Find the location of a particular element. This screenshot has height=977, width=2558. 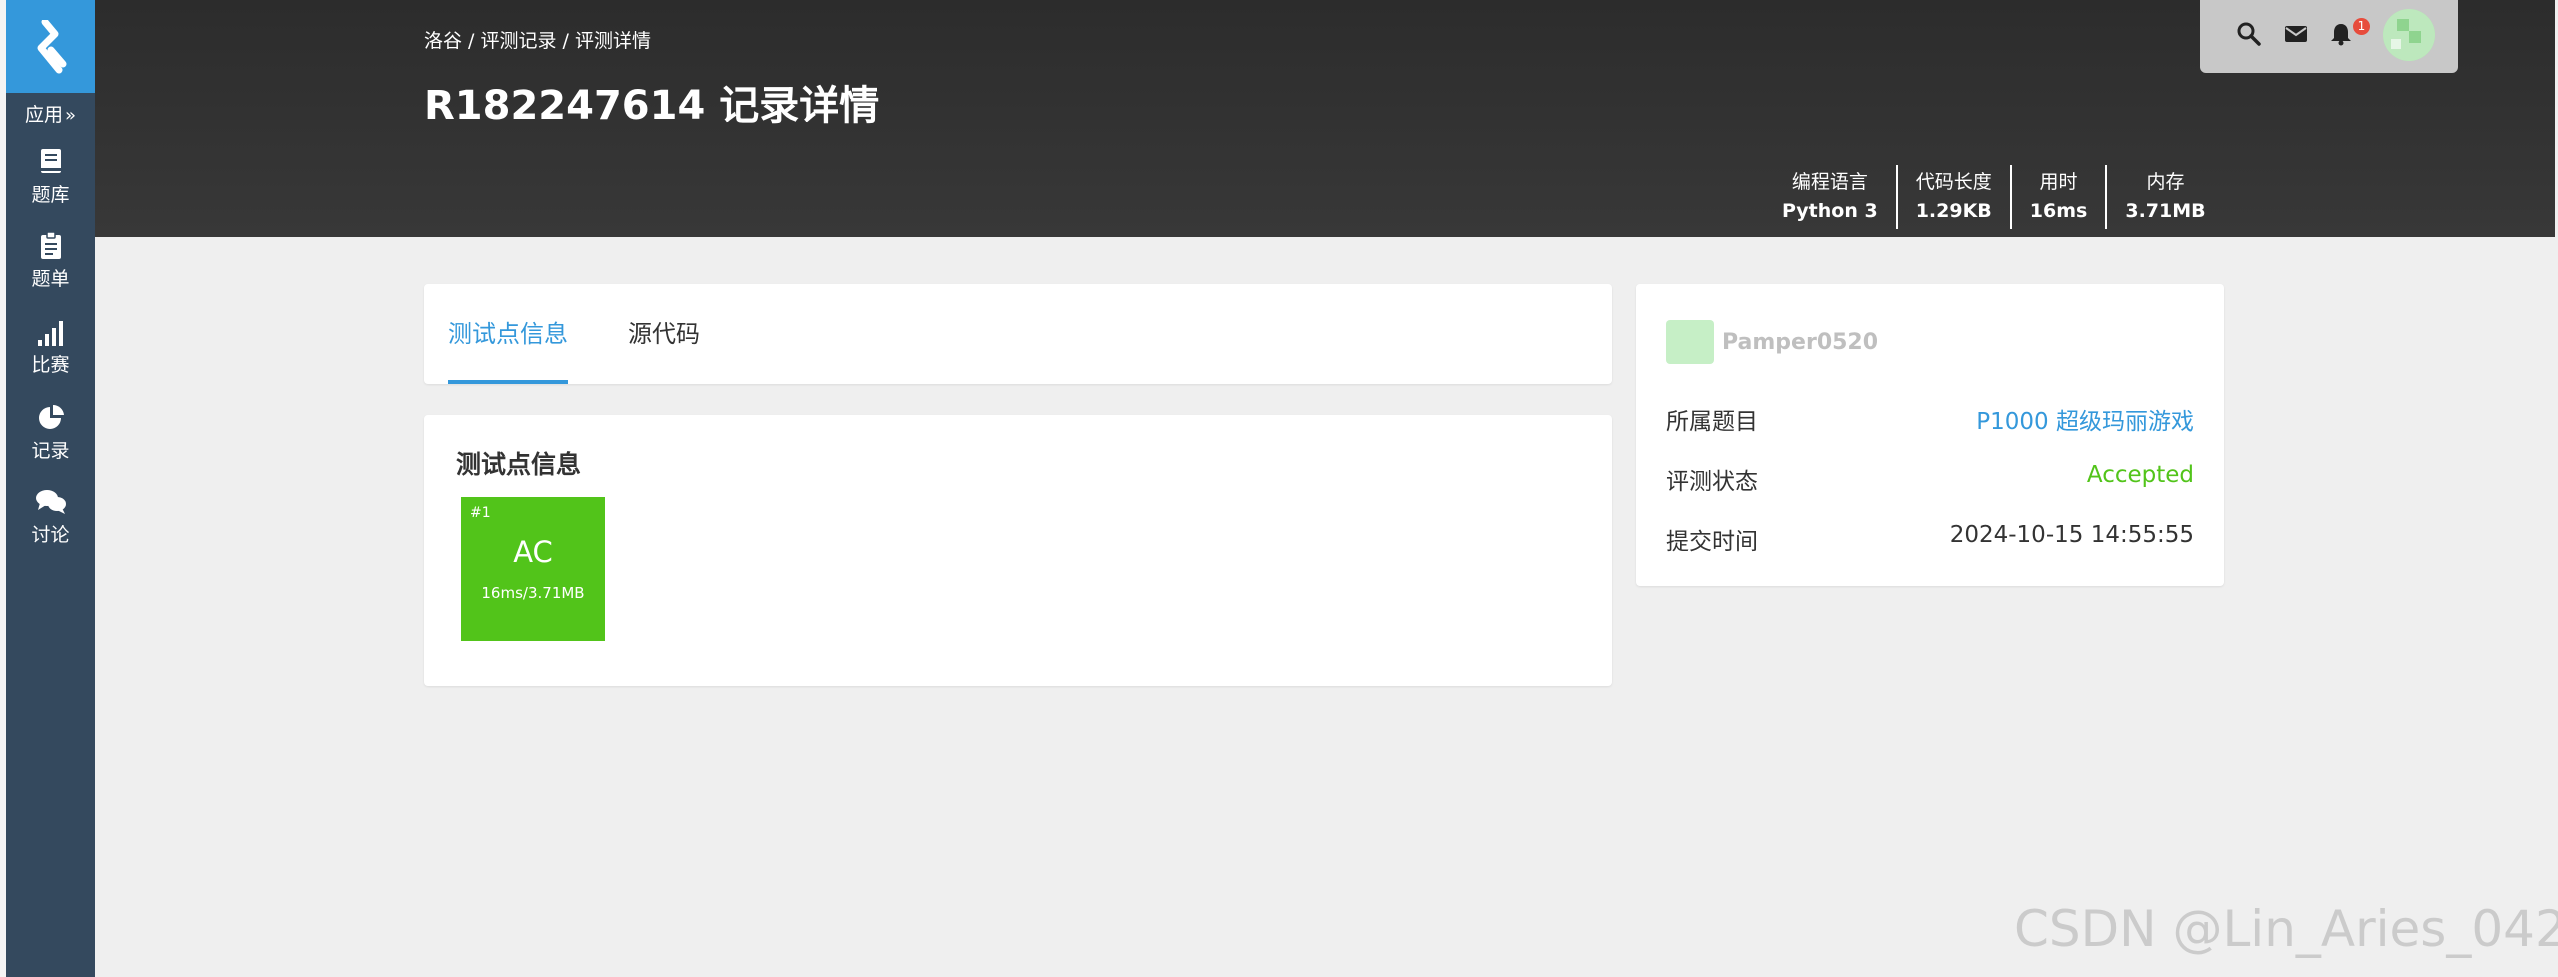

stat-value: Python 3 is located at coordinates (1830, 211).